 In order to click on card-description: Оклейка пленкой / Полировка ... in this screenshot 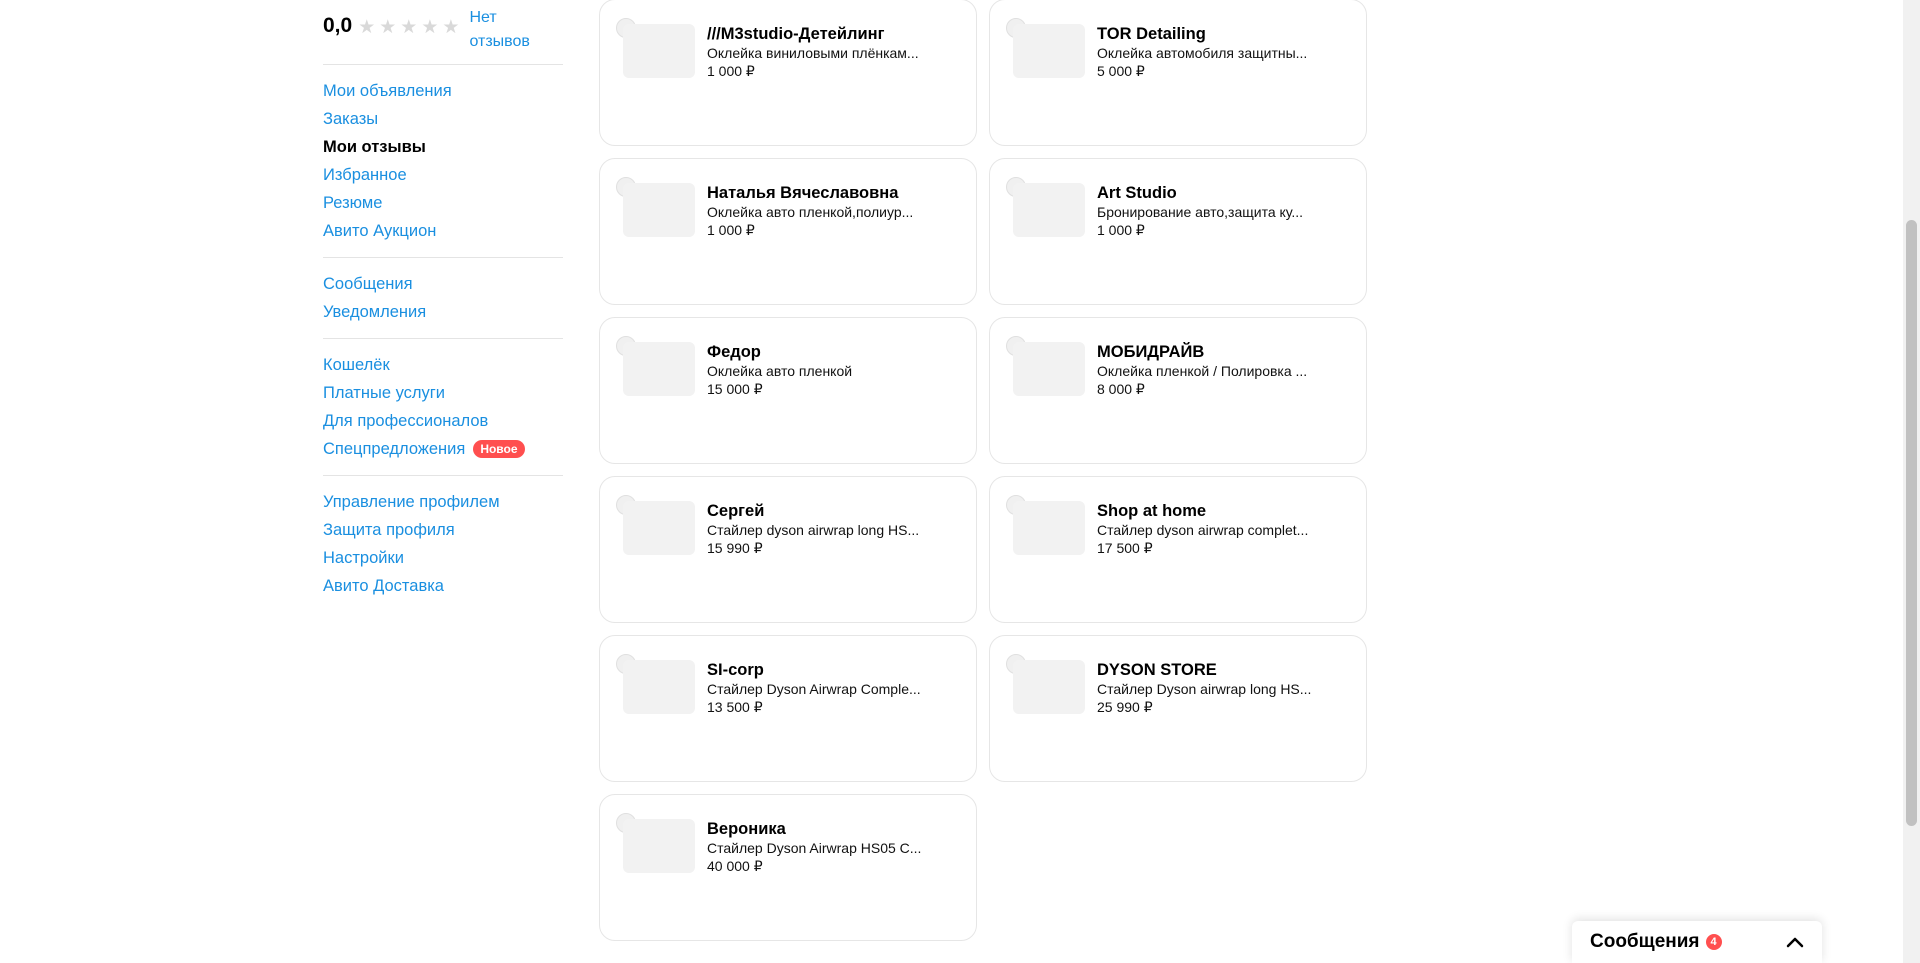, I will do `click(1202, 371)`.